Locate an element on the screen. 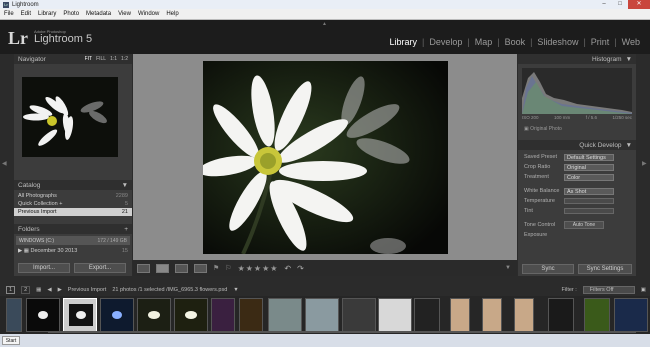 The height and width of the screenshot is (347, 650). treatment-select: Color is located at coordinates (589, 177).